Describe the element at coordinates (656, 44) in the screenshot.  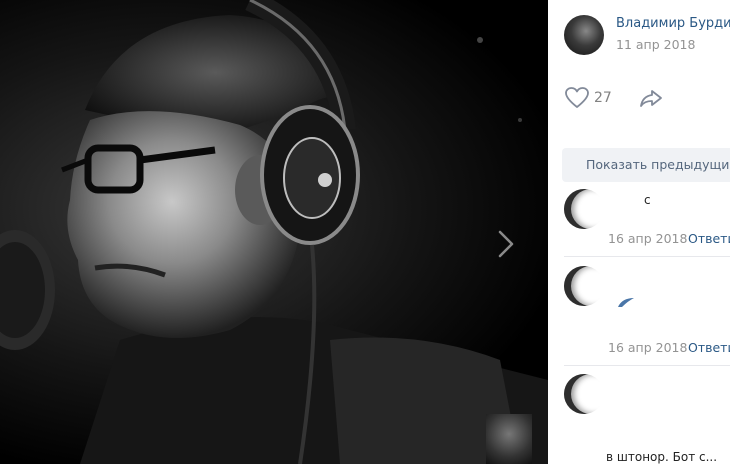
I see `post-date: 11 апр 2018` at that location.